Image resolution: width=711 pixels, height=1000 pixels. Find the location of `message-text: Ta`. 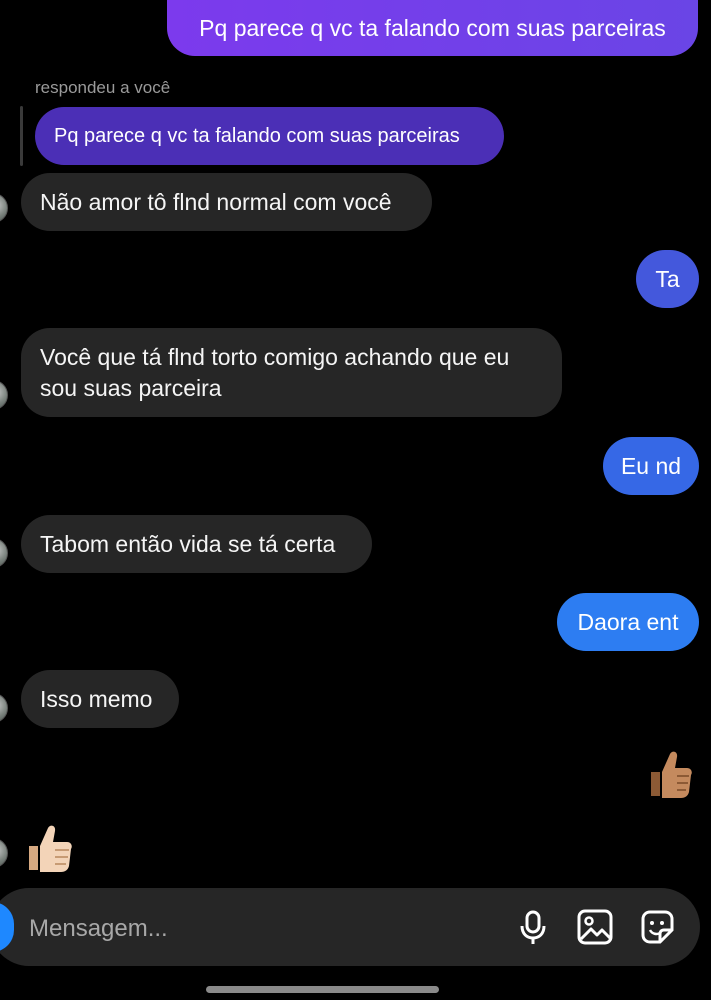

message-text: Ta is located at coordinates (667, 279).